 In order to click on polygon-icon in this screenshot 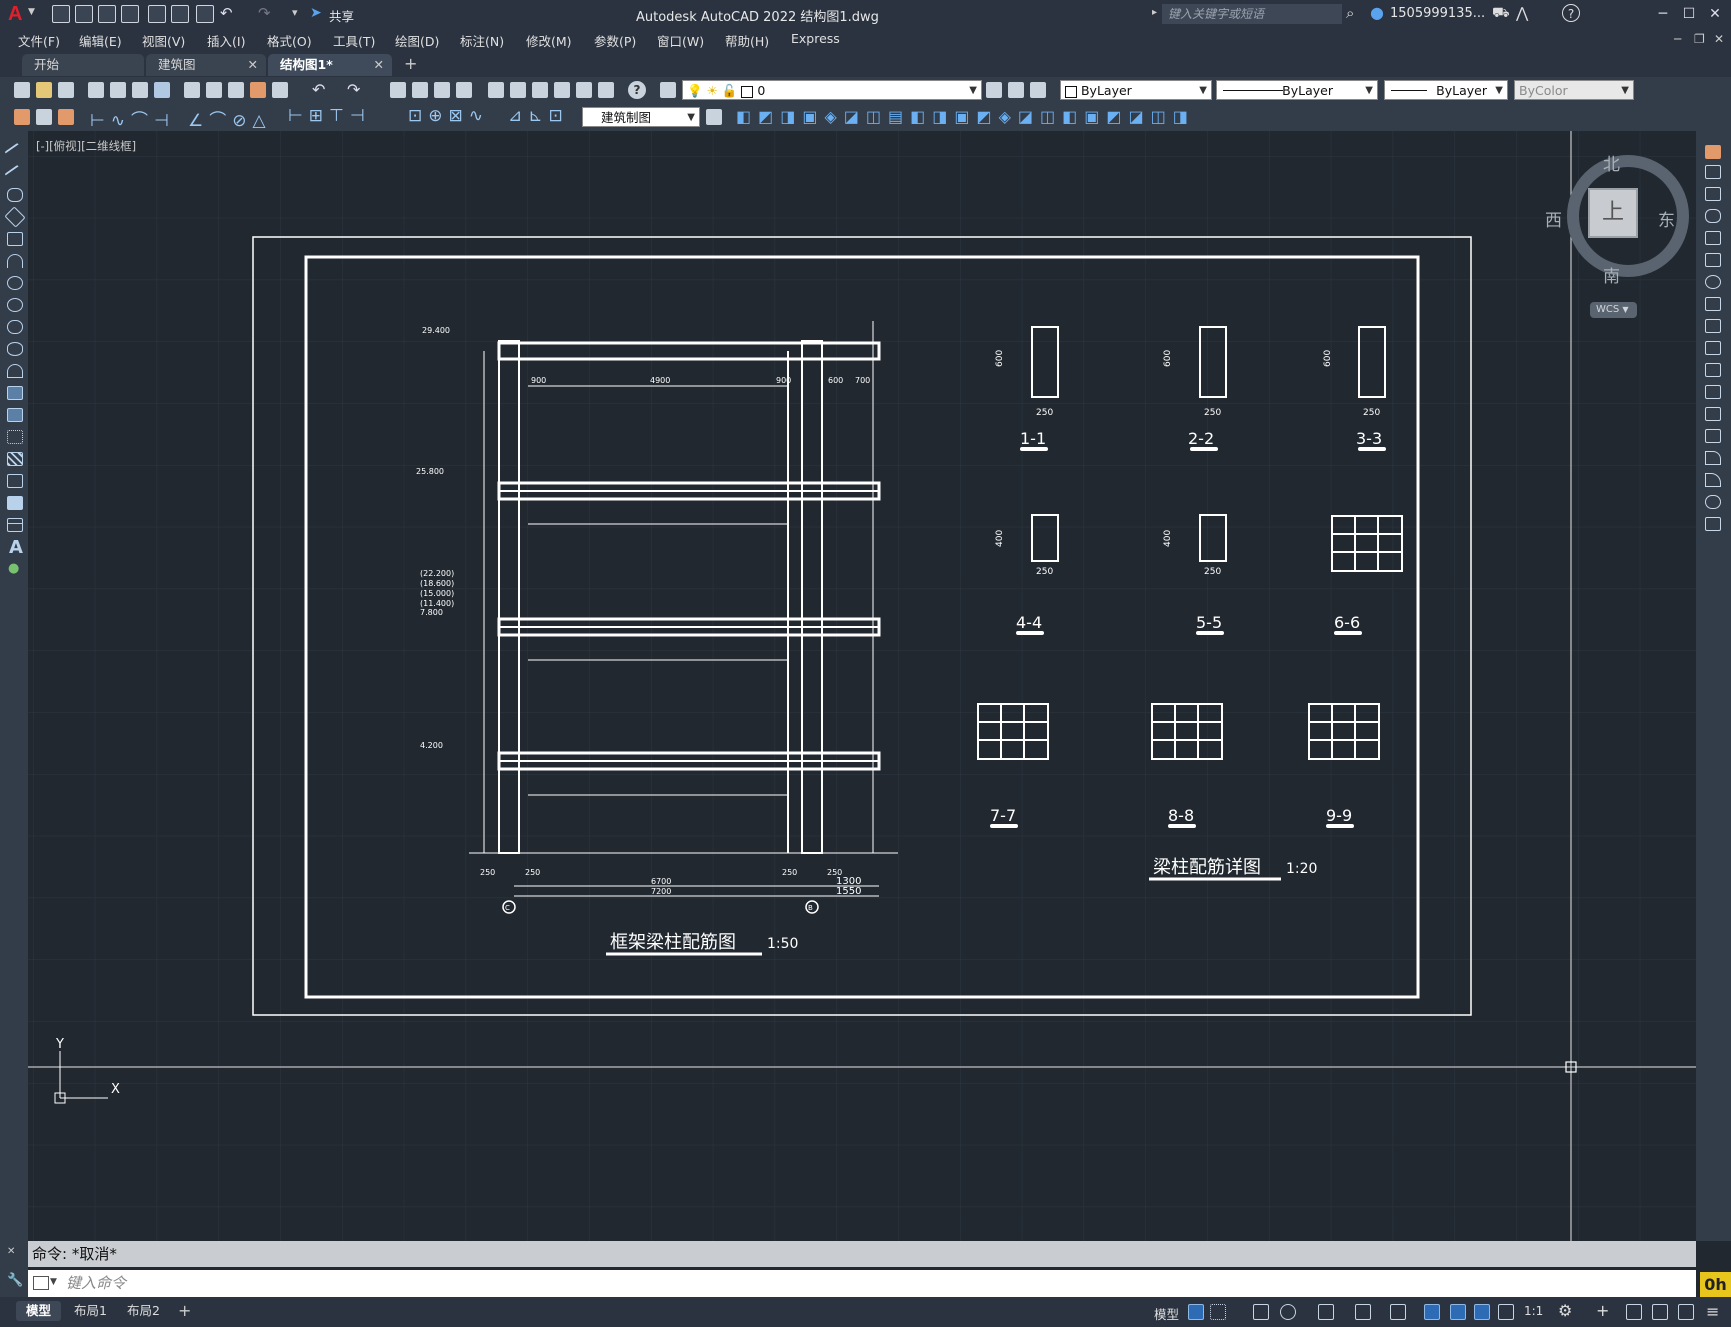, I will do `click(15, 217)`.